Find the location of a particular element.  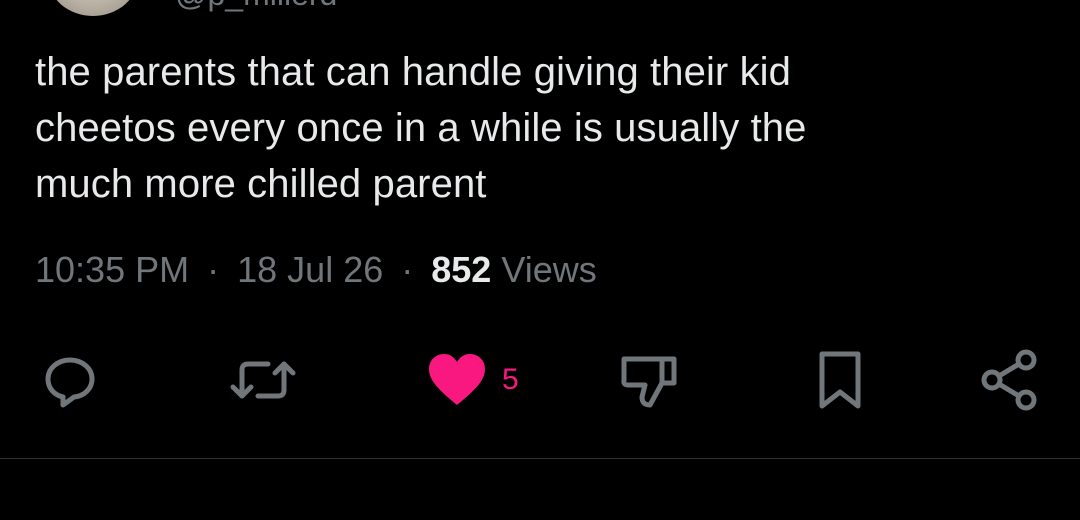

views-count: 852 is located at coordinates (461, 269).